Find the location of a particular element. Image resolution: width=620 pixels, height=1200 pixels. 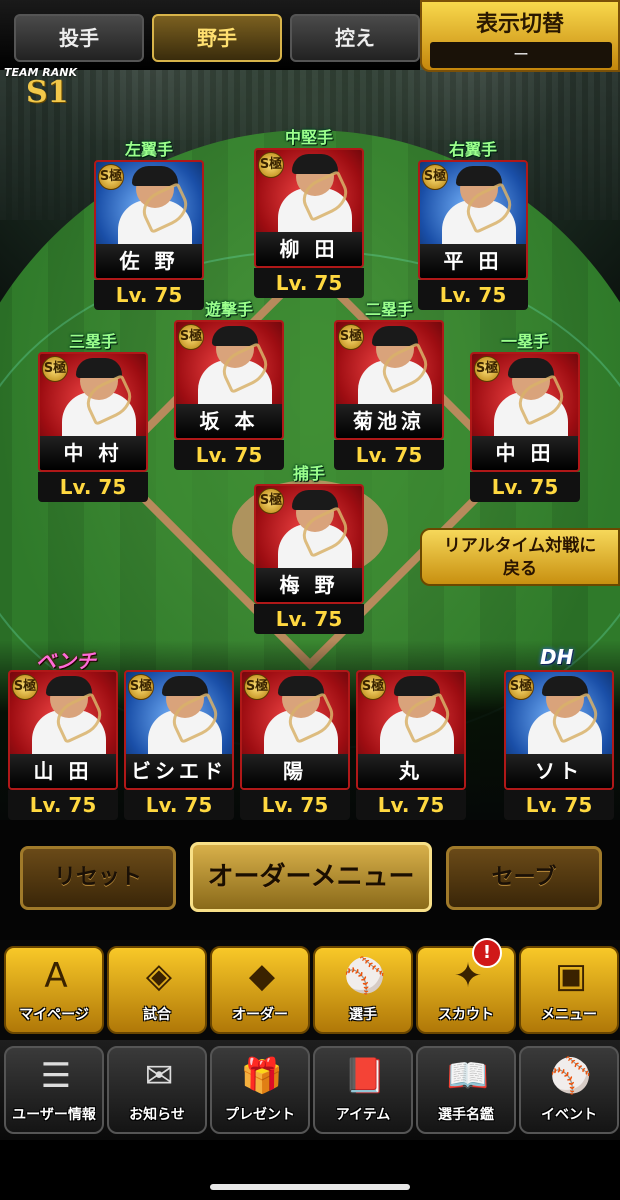

player-name: 陽 is located at coordinates (295, 771).